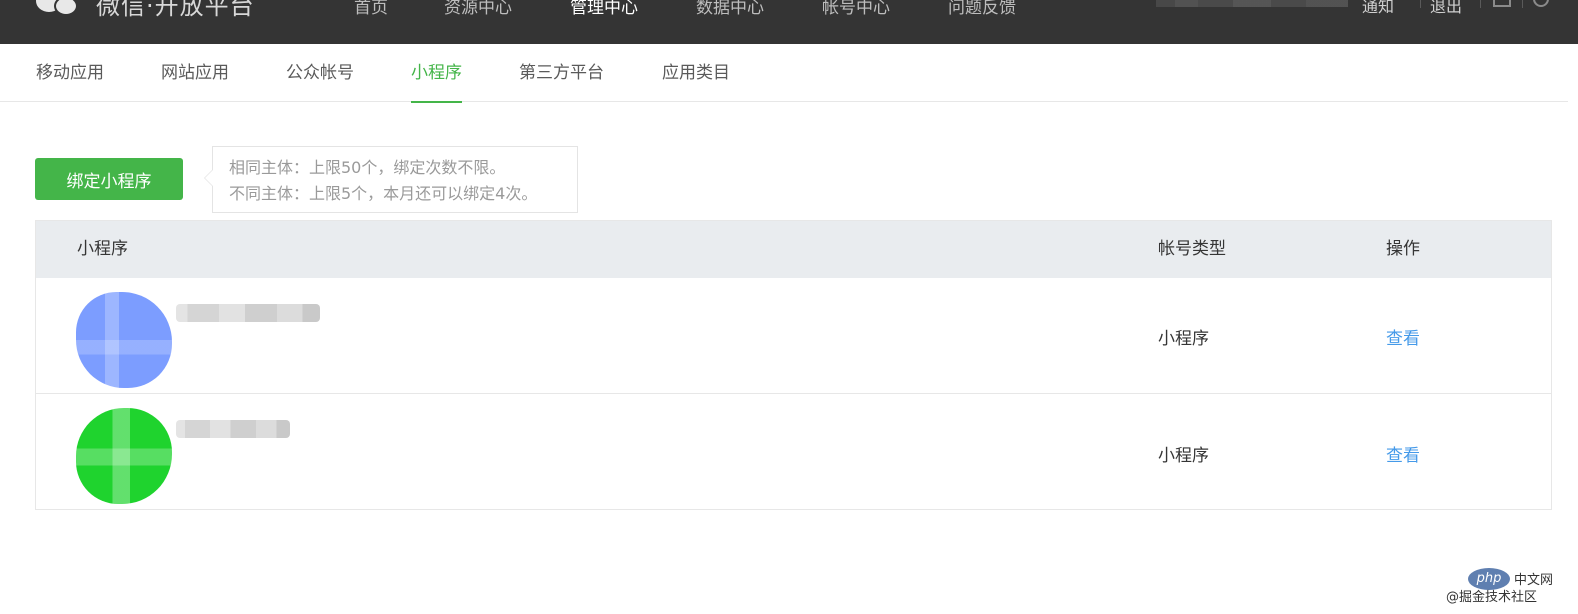  What do you see at coordinates (561, 73) in the screenshot?
I see `tab-third-party-platform: 第三方平台` at bounding box center [561, 73].